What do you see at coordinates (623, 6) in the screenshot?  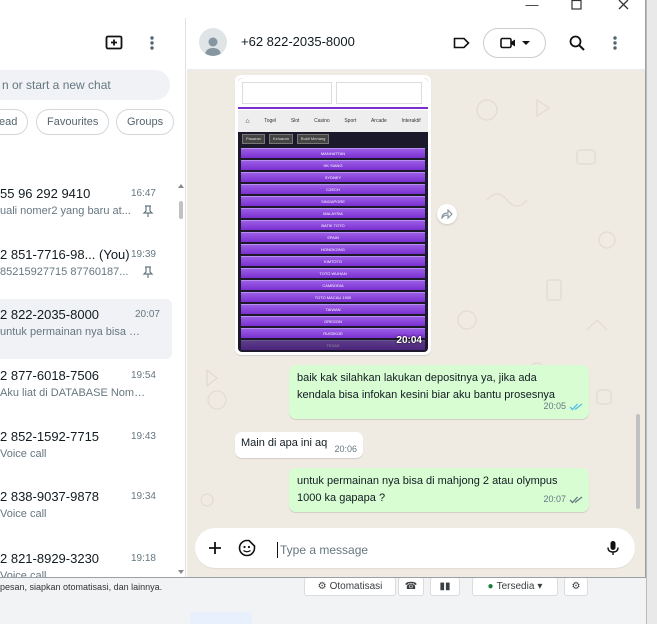 I see `close-button` at bounding box center [623, 6].